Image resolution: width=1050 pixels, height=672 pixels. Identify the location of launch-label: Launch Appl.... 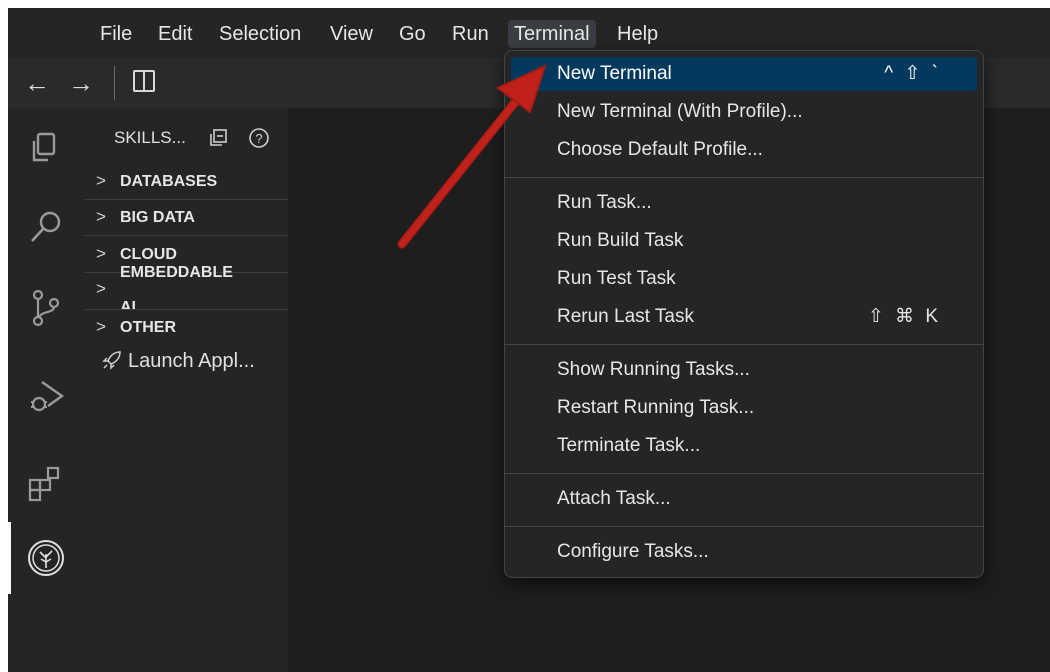
(191, 361).